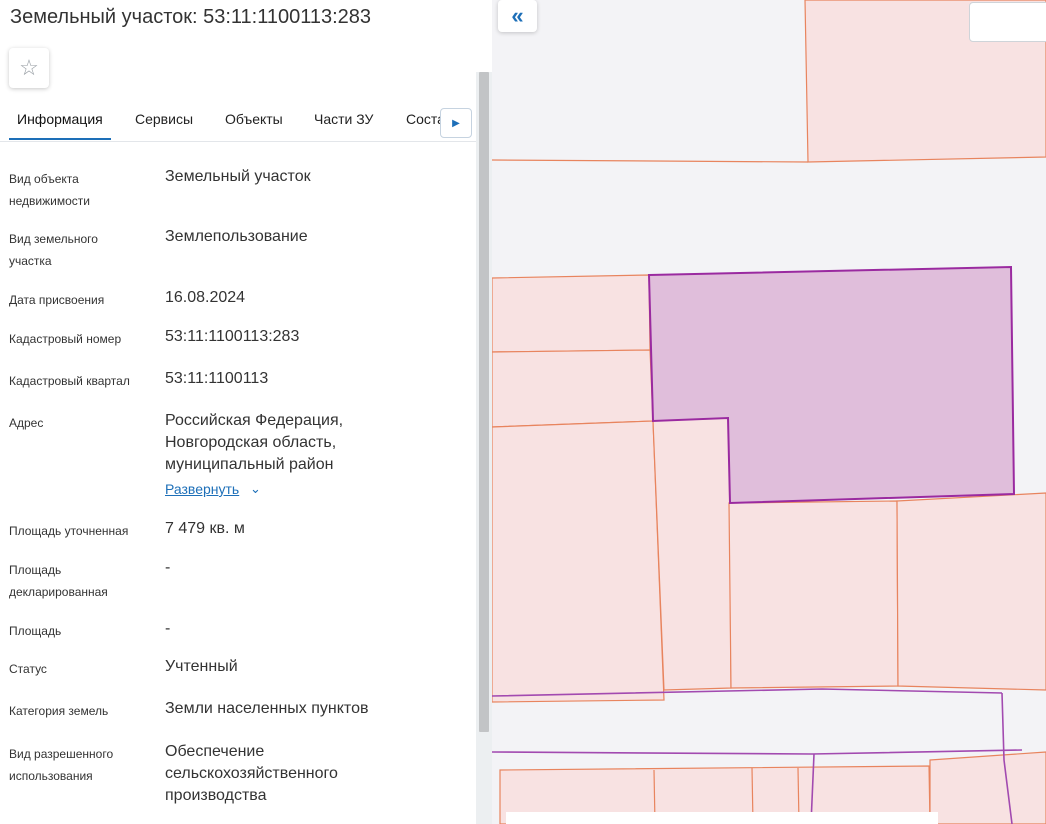 This screenshot has width=1046, height=824. What do you see at coordinates (202, 489) in the screenshot?
I see `expand-address-link: Развернуть` at bounding box center [202, 489].